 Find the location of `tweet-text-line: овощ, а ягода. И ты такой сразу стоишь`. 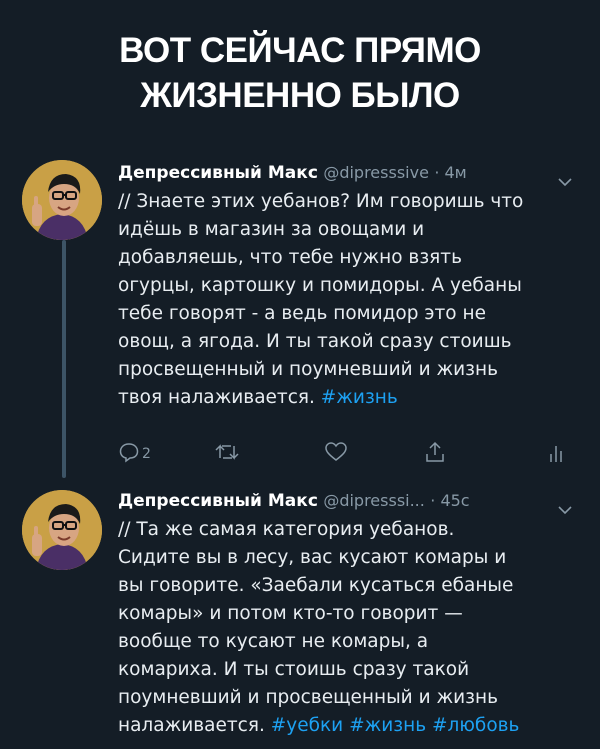

tweet-text-line: овощ, а ягода. И ты такой сразу стоишь is located at coordinates (315, 341).